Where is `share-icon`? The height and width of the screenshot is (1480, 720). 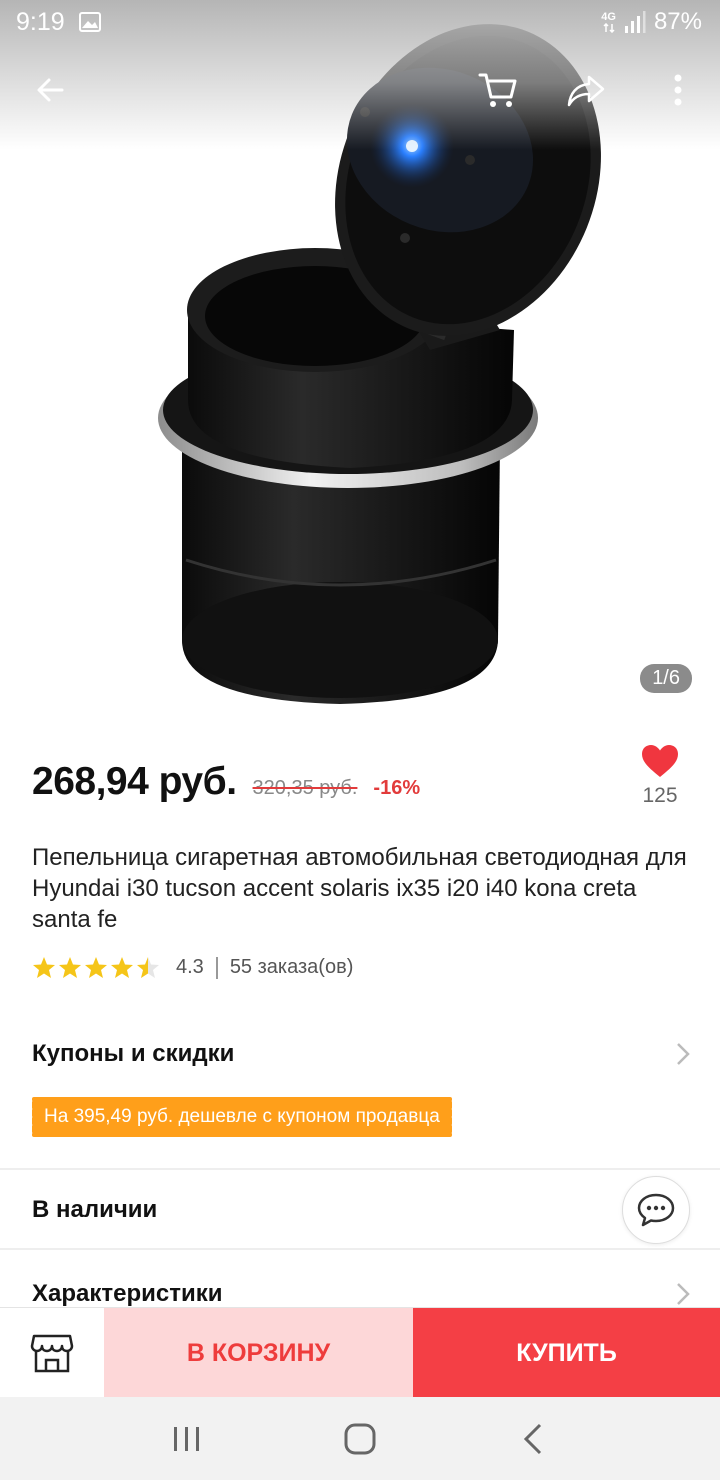 share-icon is located at coordinates (586, 91).